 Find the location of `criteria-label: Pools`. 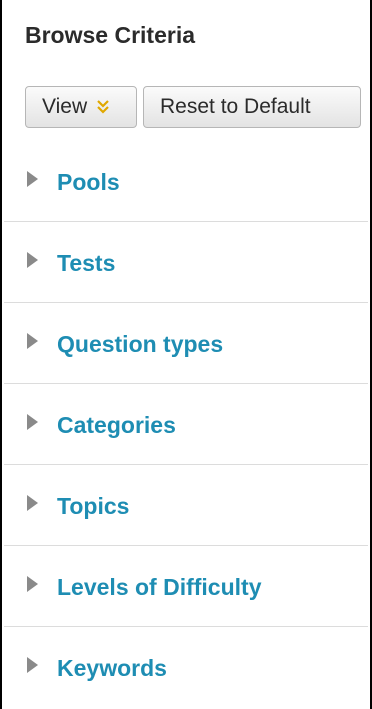

criteria-label: Pools is located at coordinates (88, 182).